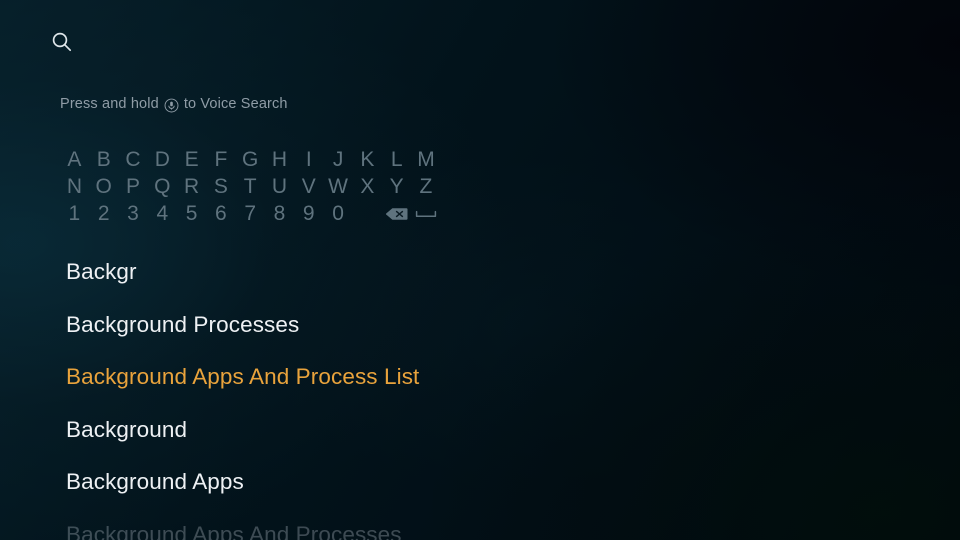  Describe the element at coordinates (162, 186) in the screenshot. I see `key-q: Q` at that location.